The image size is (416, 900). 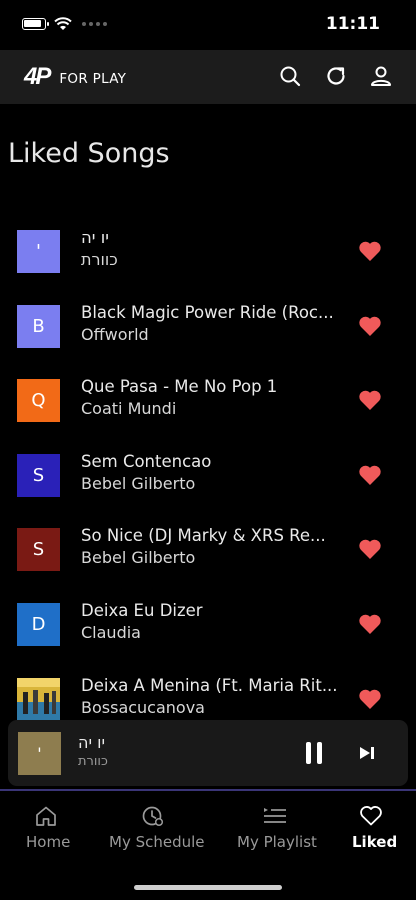 What do you see at coordinates (38, 699) in the screenshot?
I see `album-art-image` at bounding box center [38, 699].